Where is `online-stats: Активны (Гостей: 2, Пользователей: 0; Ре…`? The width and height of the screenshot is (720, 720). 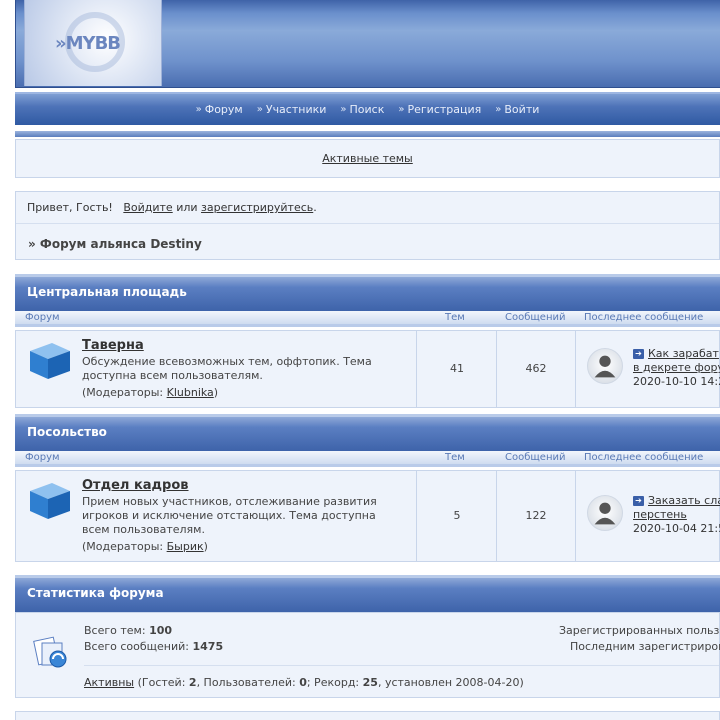
online-stats: Активны (Гостей: 2, Пользователей: 0; Ре… is located at coordinates (304, 682).